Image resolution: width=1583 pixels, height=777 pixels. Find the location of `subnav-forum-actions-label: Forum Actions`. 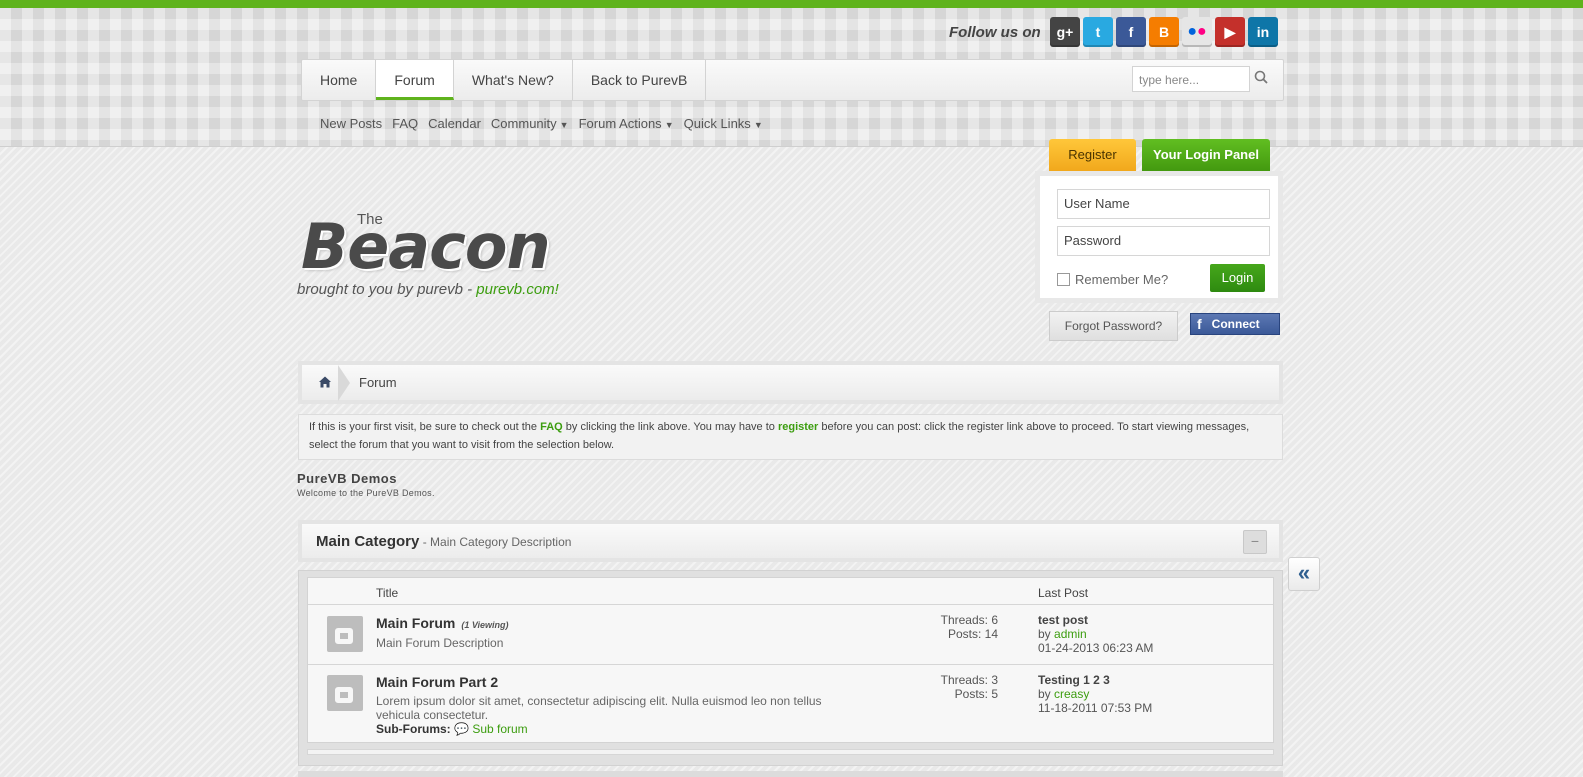

subnav-forum-actions-label: Forum Actions is located at coordinates (620, 123).